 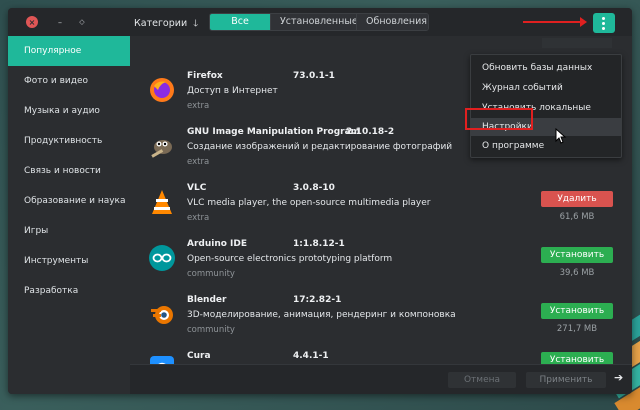 I want to click on tab-installed: Установленные, so click(x=314, y=22).